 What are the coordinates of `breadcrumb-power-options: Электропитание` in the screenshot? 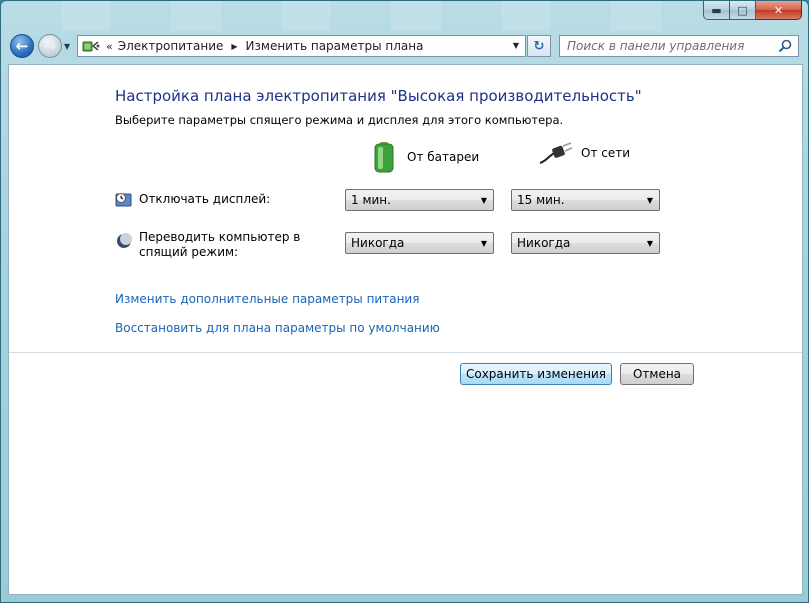 It's located at (171, 46).